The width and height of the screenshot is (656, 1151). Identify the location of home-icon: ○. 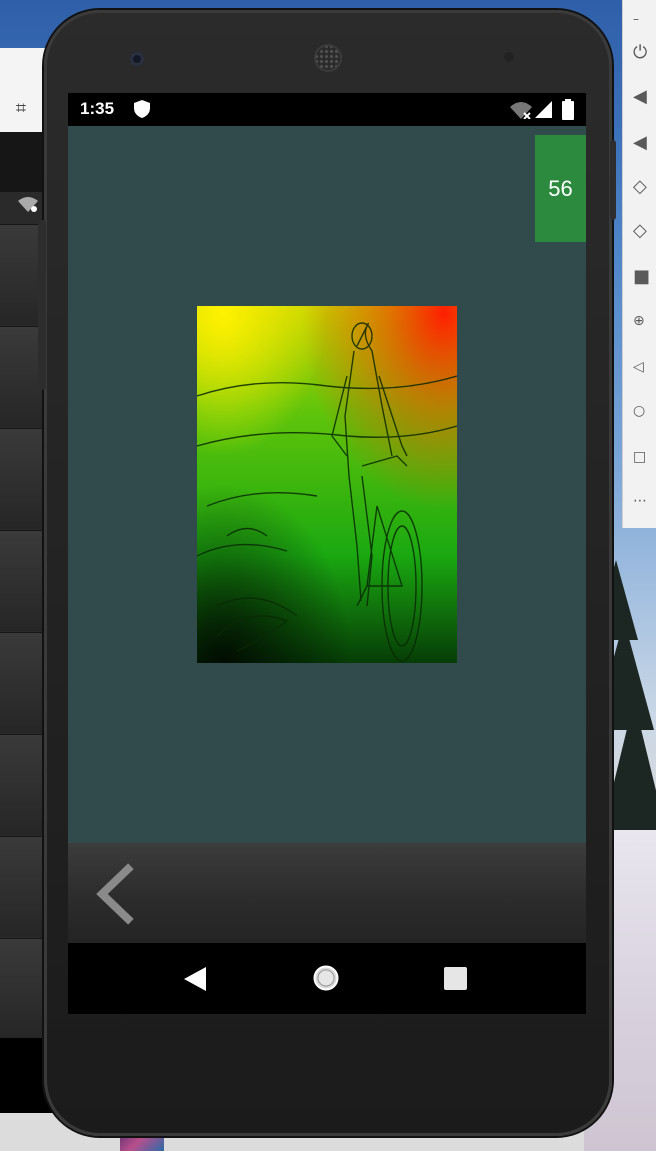
(644, 411).